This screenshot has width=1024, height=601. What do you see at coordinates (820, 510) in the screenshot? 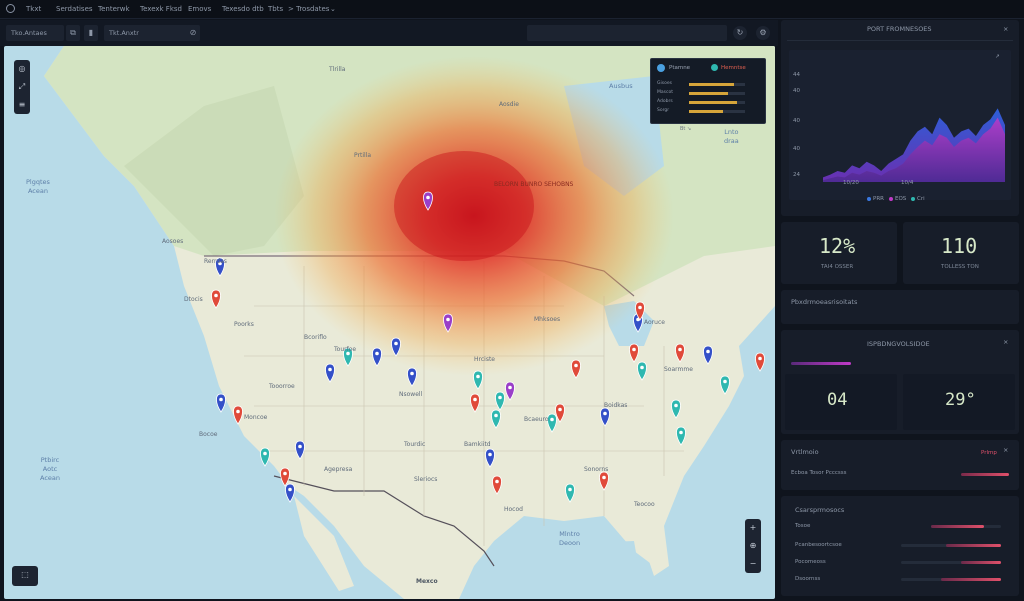
I see `list-panel-title: Csarsprmosocs` at bounding box center [820, 510].